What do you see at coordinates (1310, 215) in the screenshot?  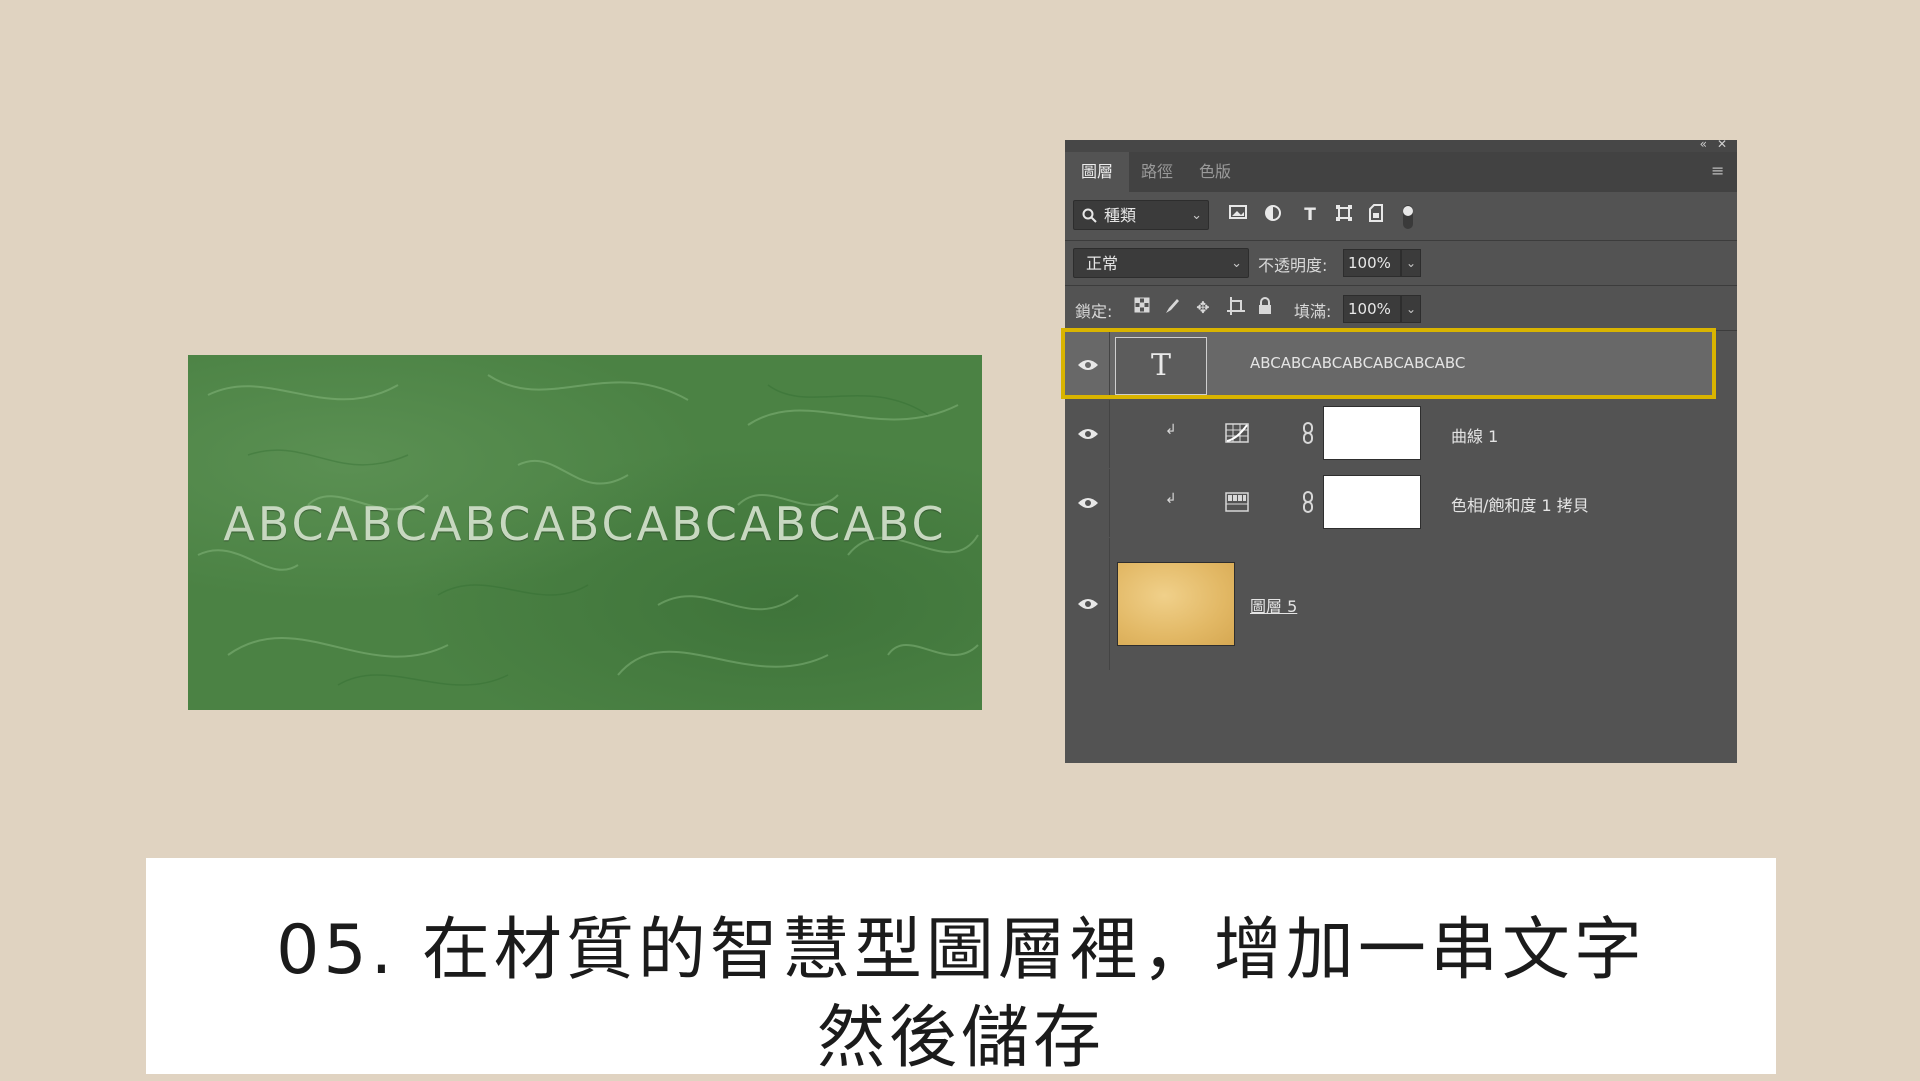 I see `type-filter-icon: T` at bounding box center [1310, 215].